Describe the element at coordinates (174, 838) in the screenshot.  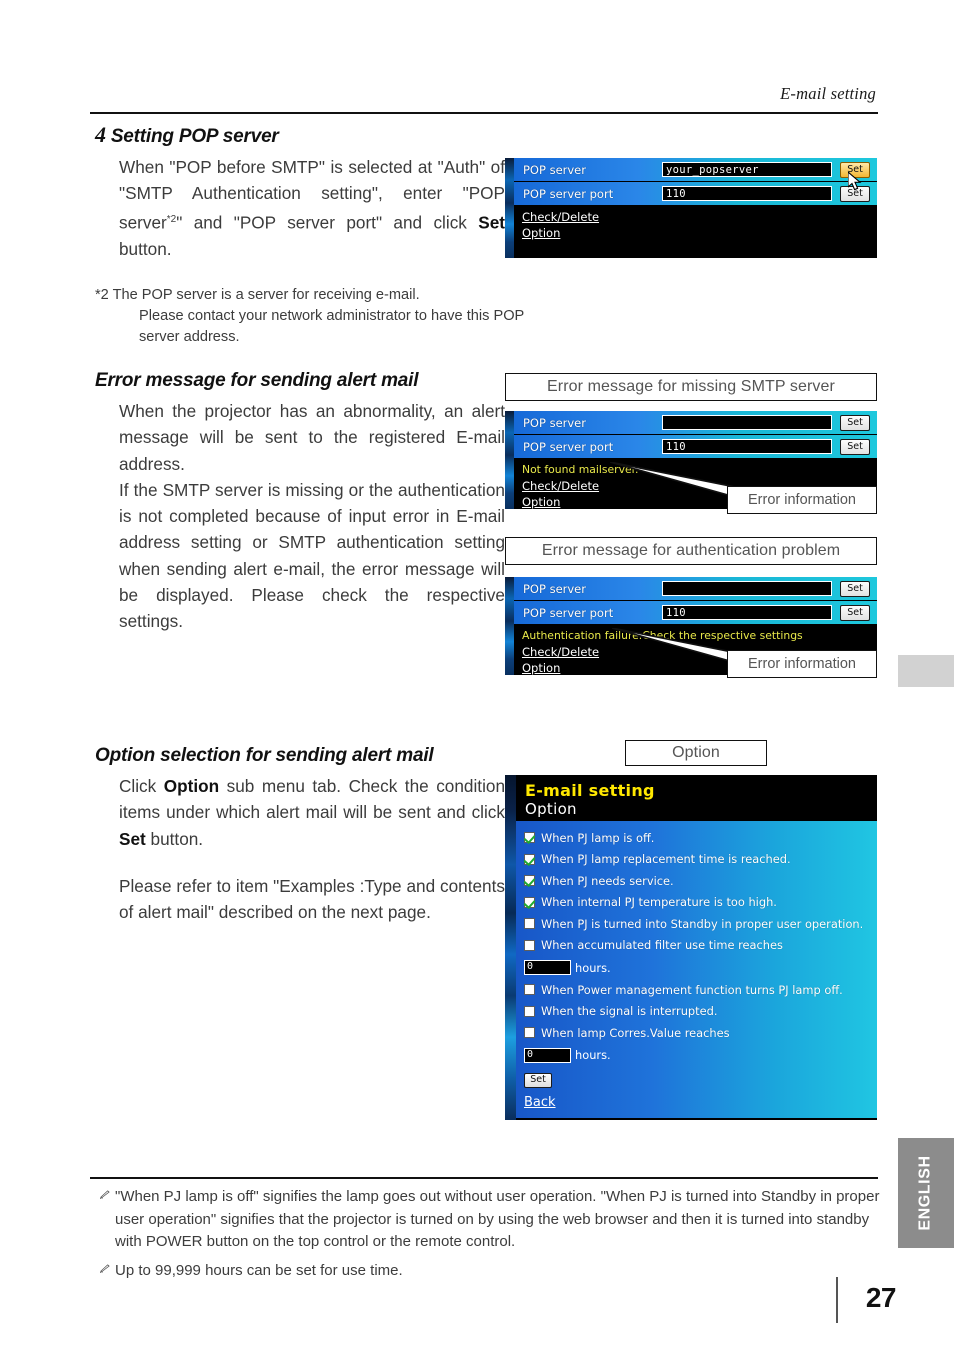
I see `option-body-part3: button.` at that location.